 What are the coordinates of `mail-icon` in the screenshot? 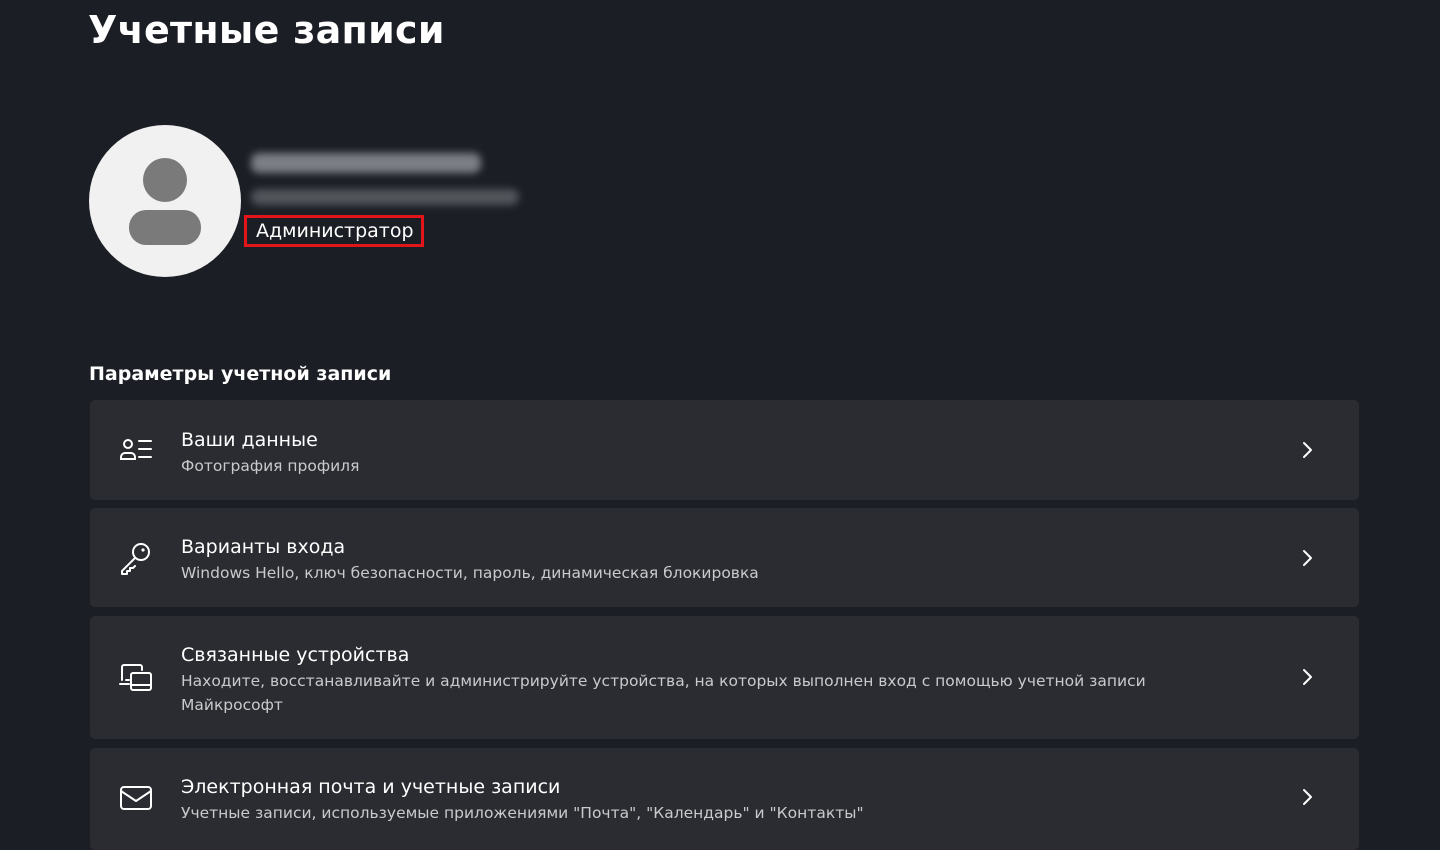 It's located at (136, 798).